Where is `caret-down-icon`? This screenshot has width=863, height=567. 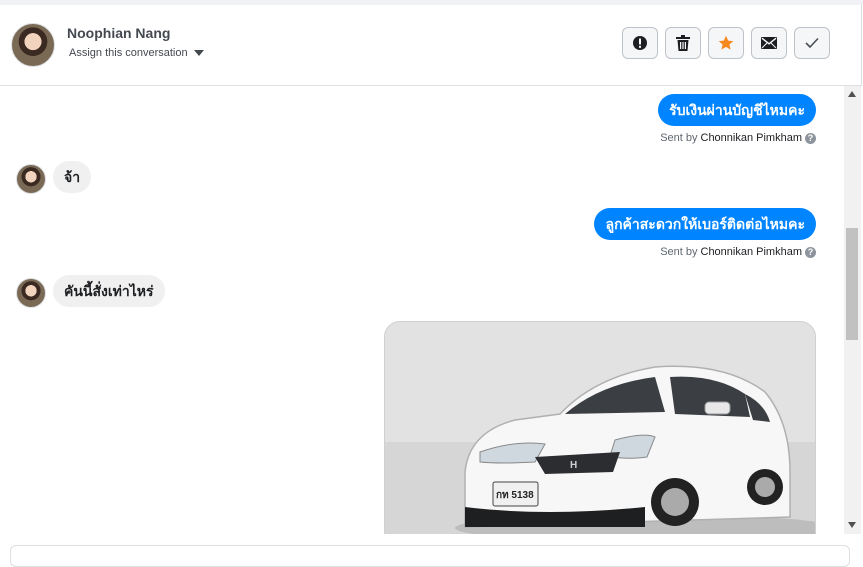
caret-down-icon is located at coordinates (198, 53).